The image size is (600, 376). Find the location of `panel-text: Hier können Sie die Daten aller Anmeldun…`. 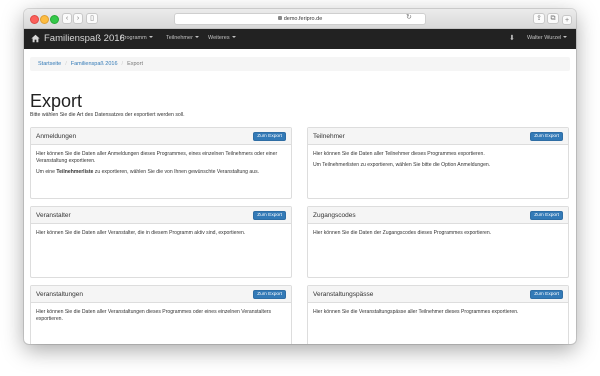

panel-text: Hier können Sie die Daten aller Anmeldun… is located at coordinates (157, 157).